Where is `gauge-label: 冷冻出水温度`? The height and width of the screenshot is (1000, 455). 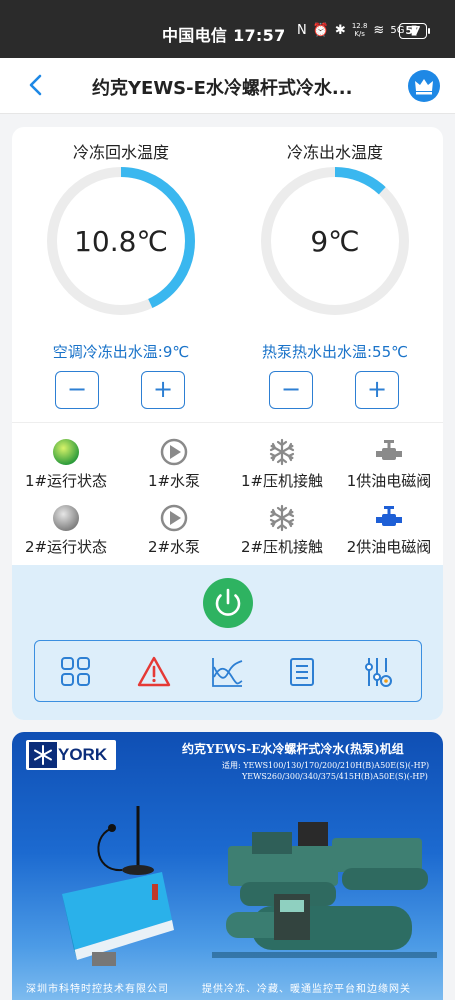 gauge-label: 冷冻出水温度 is located at coordinates (334, 152).